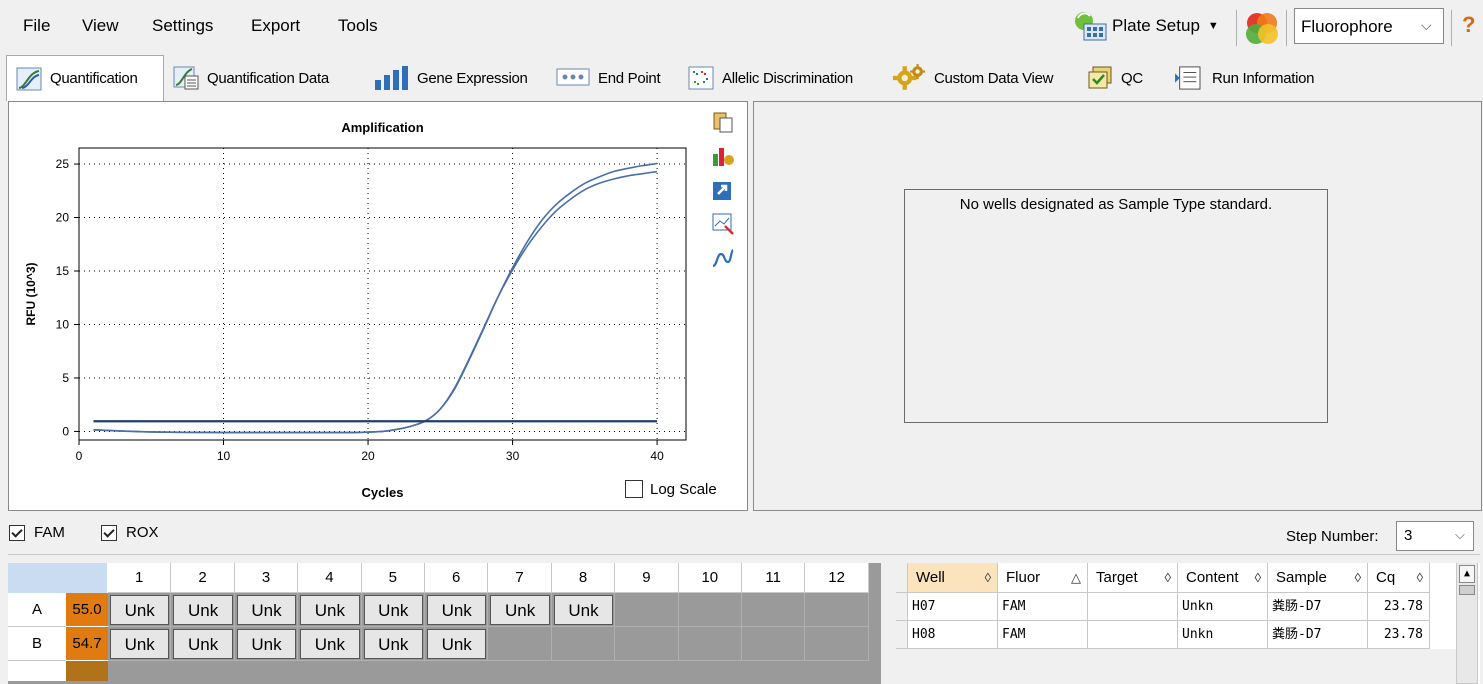 The width and height of the screenshot is (1483, 684). What do you see at coordinates (330, 578) in the screenshot?
I see `plate-column-header: 4` at bounding box center [330, 578].